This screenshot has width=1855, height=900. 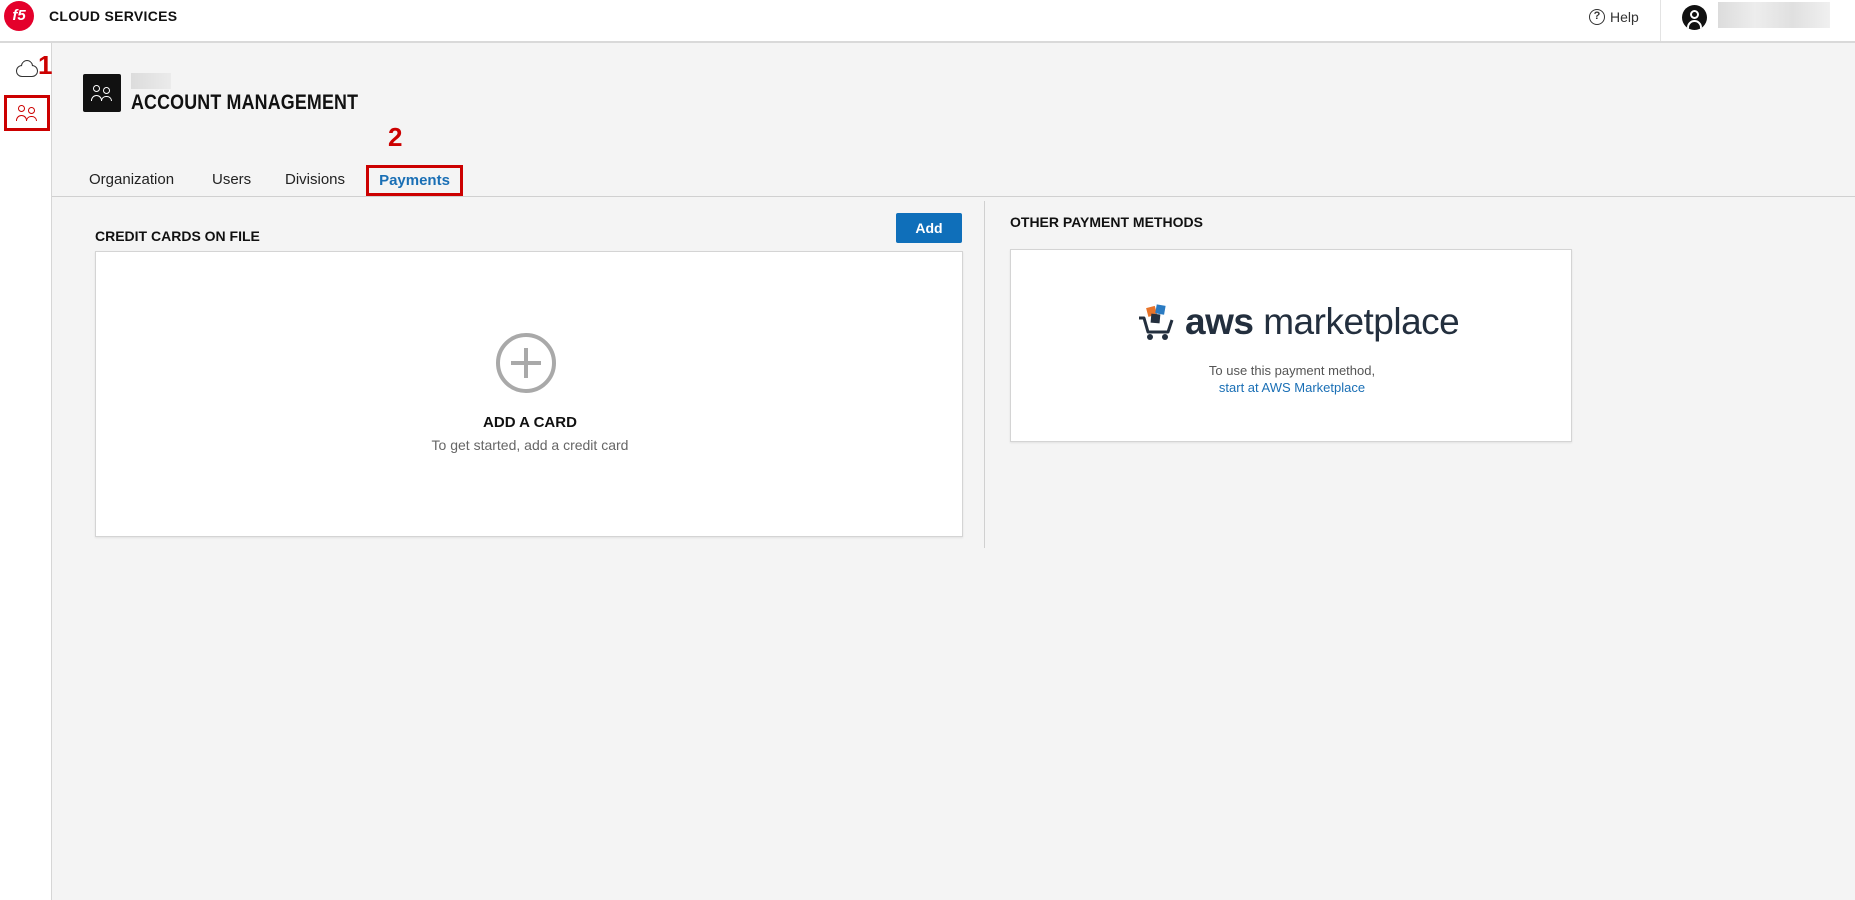 I want to click on section-divider, so click(x=984, y=374).